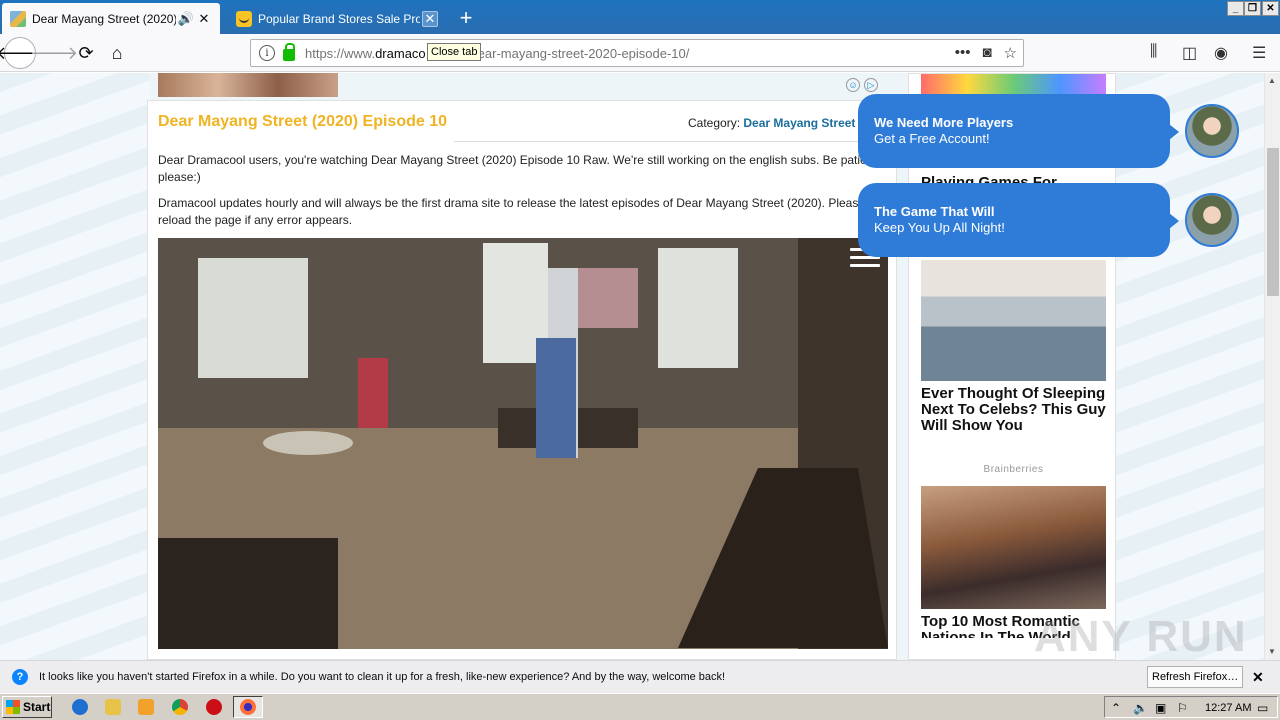  I want to click on bubble-line1: We Need More Players, so click(944, 122).